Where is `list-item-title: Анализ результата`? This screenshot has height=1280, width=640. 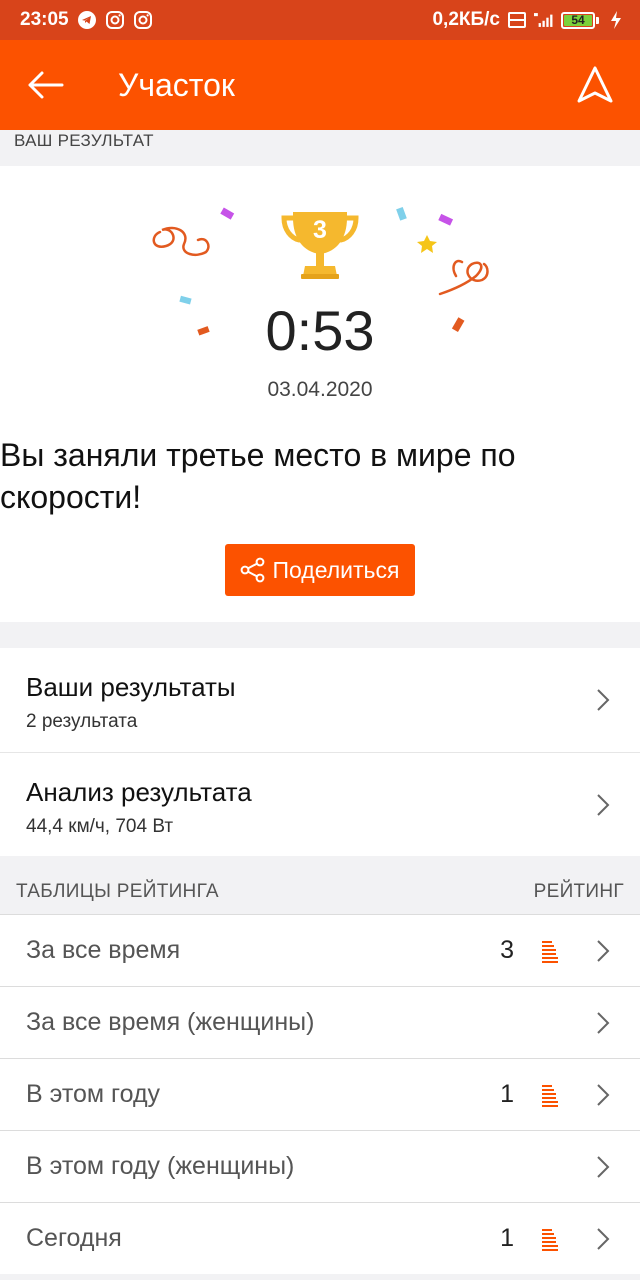
list-item-title: Анализ результата is located at coordinates (139, 792).